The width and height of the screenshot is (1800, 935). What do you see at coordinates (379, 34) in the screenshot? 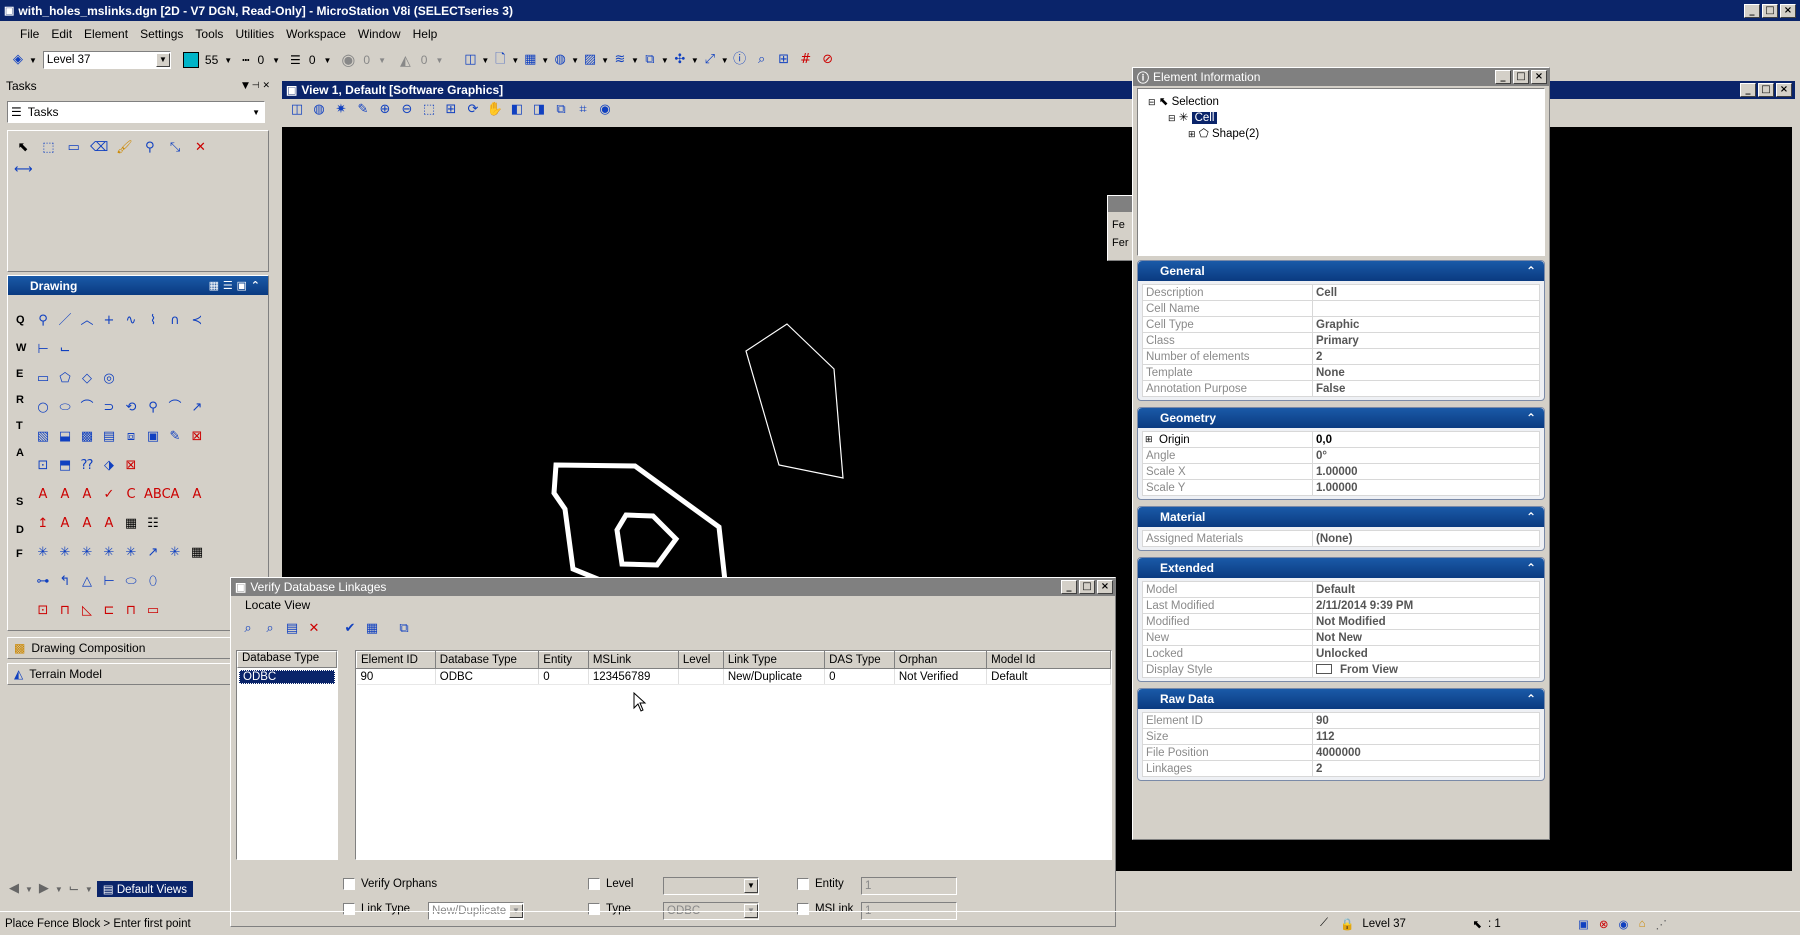
I see `menu-window: Window` at bounding box center [379, 34].